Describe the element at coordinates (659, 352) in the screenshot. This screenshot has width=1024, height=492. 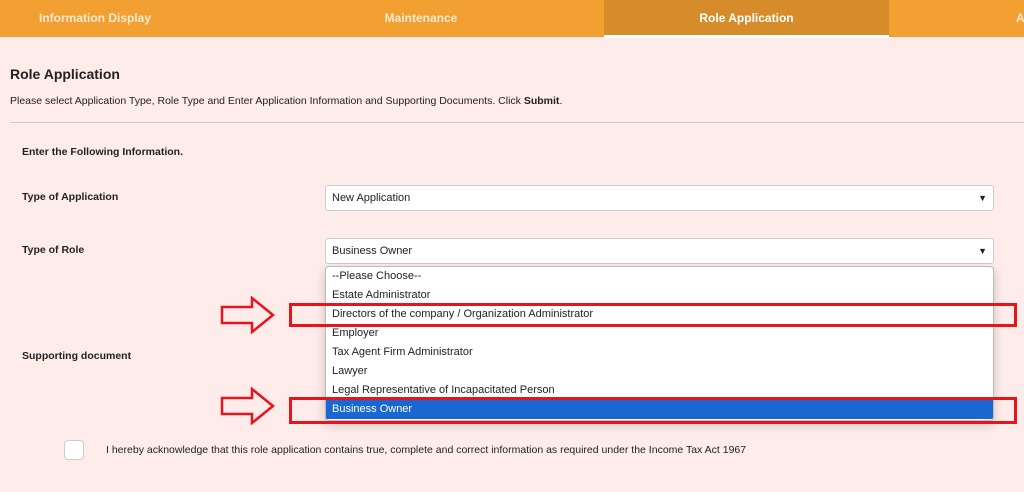
I see `option-tax-agent: Tax Agent Firm Administrator` at that location.